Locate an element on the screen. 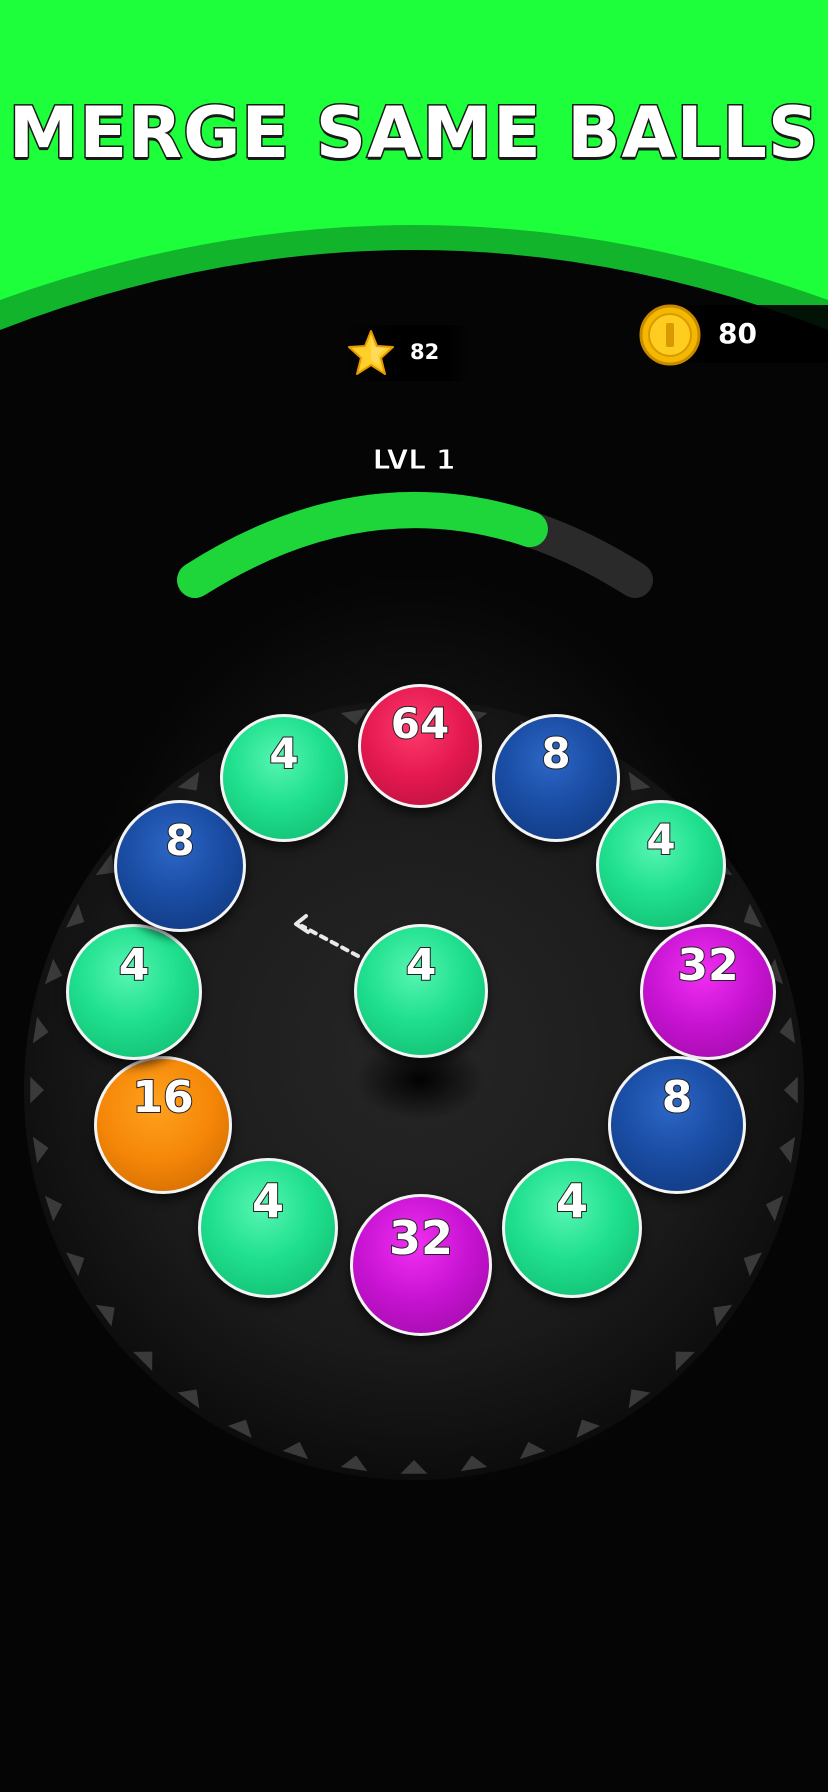 This screenshot has height=1792, width=828. ring-ball: 64 is located at coordinates (420, 746).